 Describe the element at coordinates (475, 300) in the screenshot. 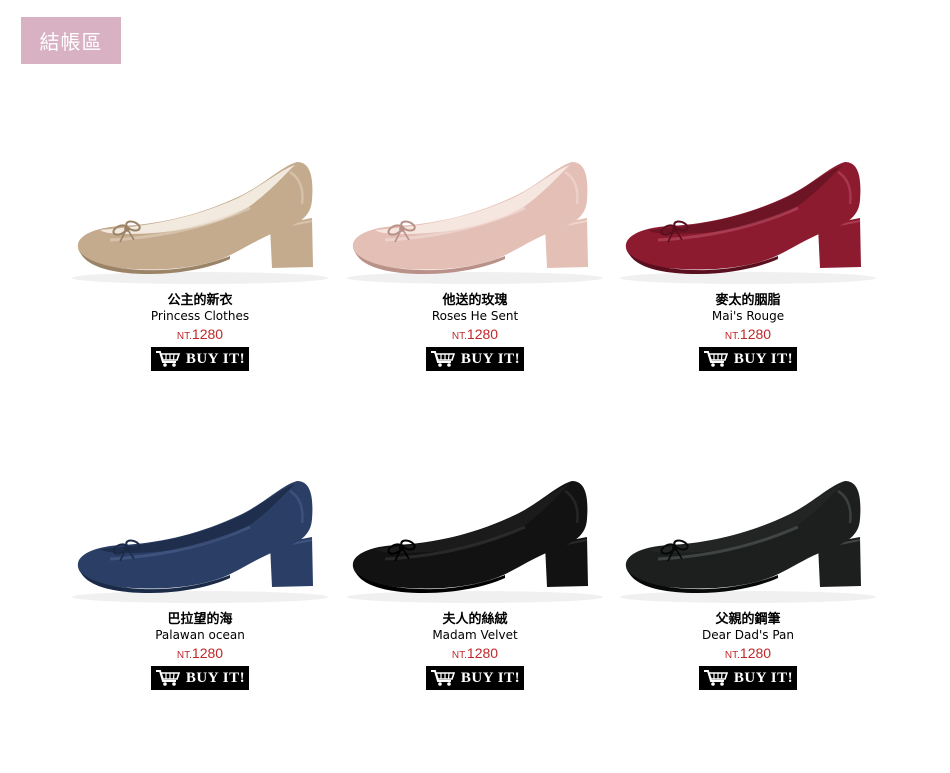

I see `product-name-zh: 他送的玫瑰` at that location.